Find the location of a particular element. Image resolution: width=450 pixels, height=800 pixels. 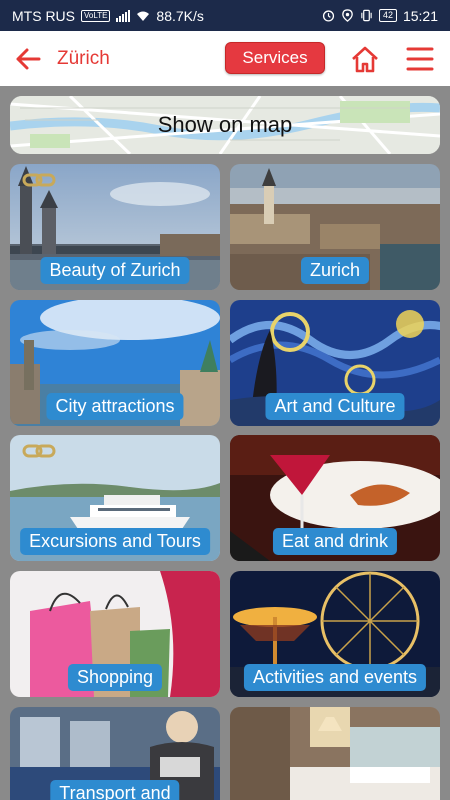

status-bar: MTS RUS VoLTE 88.7K/s 42 15:21 is located at coordinates (225, 15).